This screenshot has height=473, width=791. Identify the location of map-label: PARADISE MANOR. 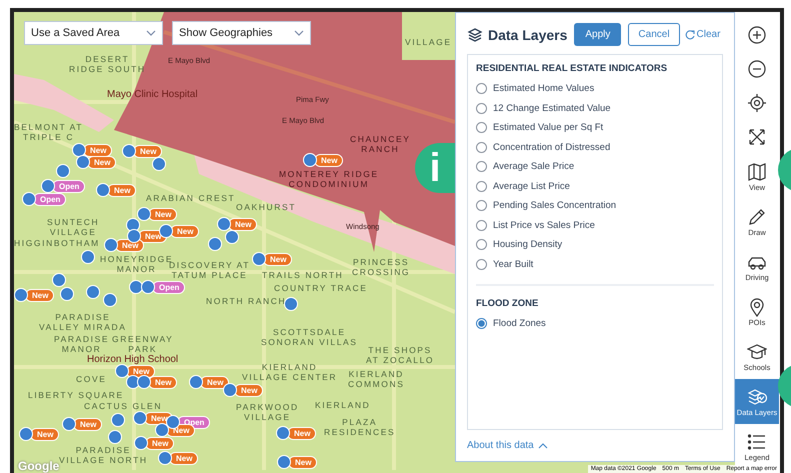
(82, 344).